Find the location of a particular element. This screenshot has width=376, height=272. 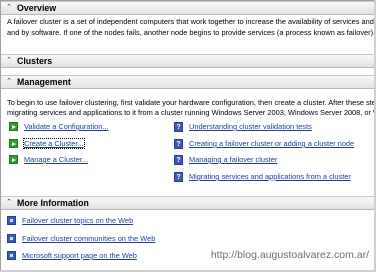

management-title: Management is located at coordinates (44, 82).